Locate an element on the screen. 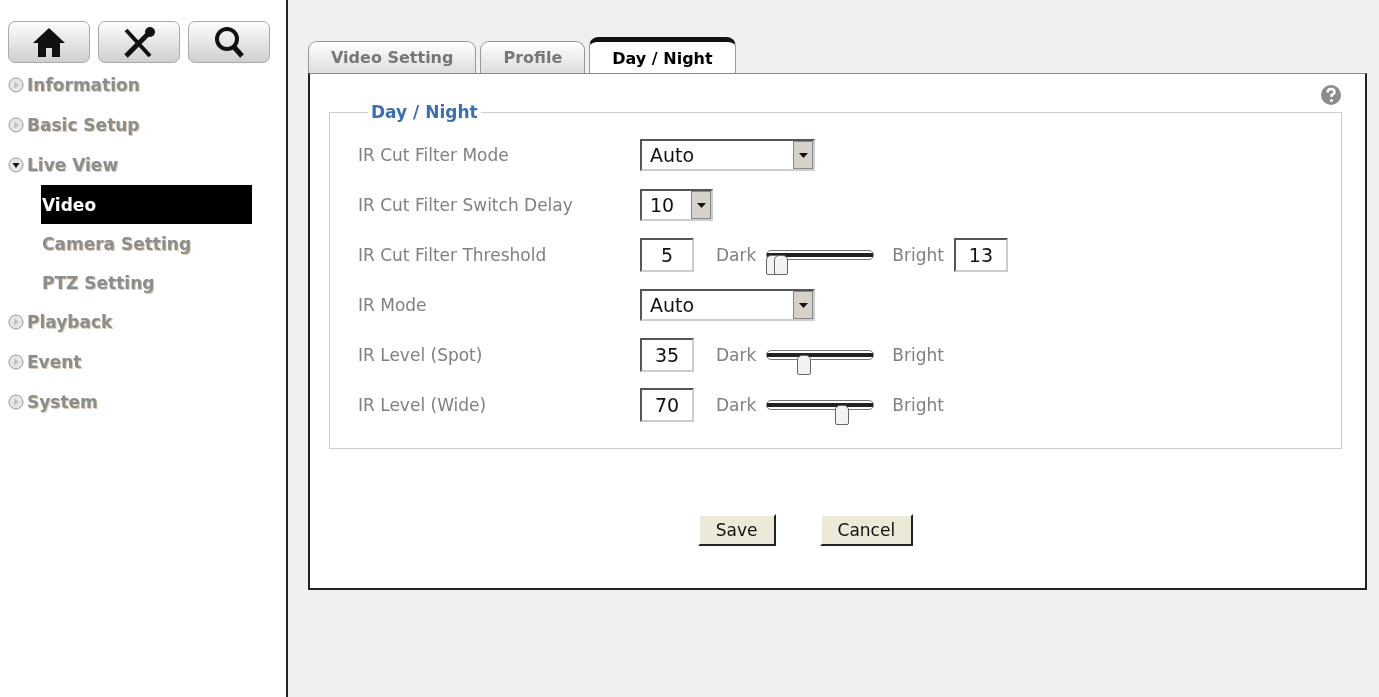  number-field: 5 is located at coordinates (667, 255).